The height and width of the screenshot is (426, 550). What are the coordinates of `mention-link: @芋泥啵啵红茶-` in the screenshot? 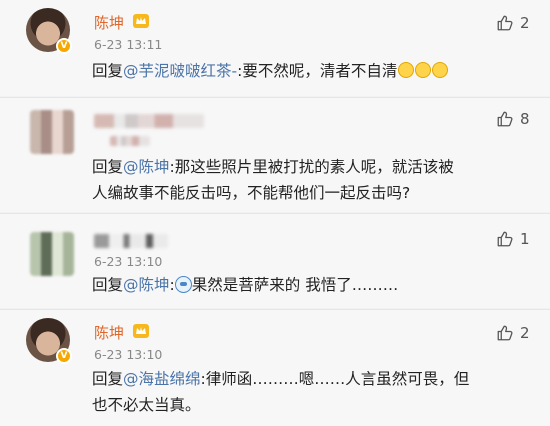 It's located at (180, 71).